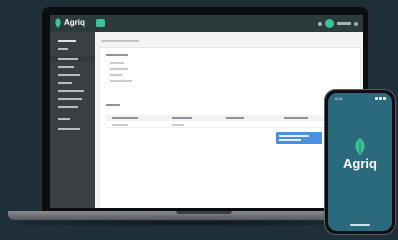  I want to click on sidebar, so click(72, 120).